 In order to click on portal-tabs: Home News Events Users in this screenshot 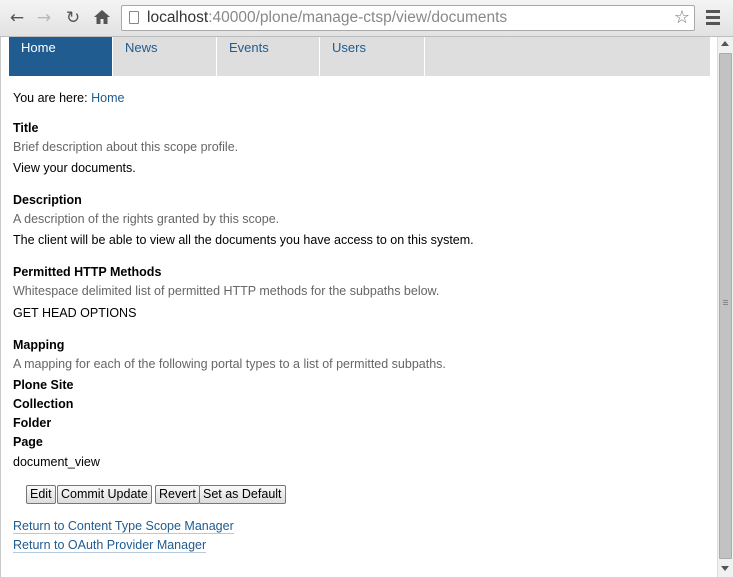, I will do `click(359, 56)`.